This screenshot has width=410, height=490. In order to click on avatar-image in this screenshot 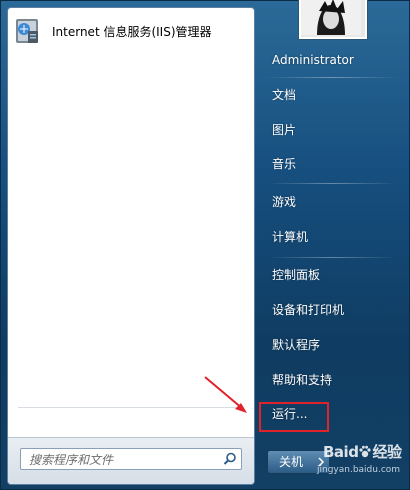, I will do `click(331, 17)`.